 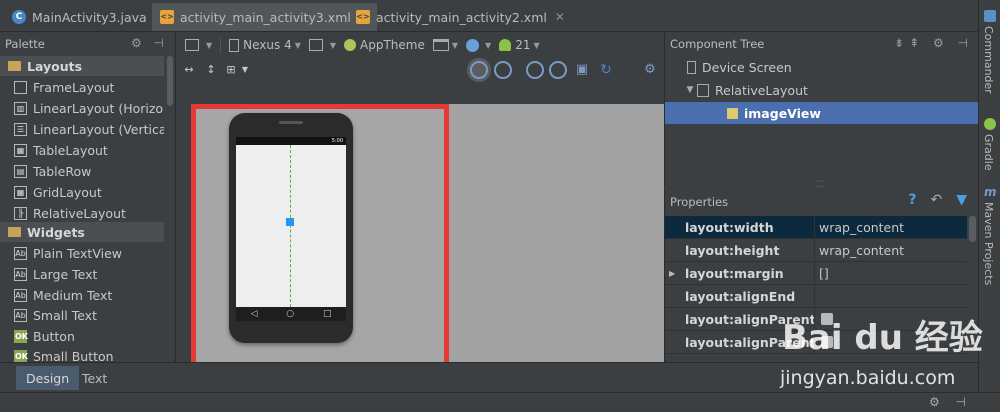 I want to click on tool-window-gradle: Gradle, so click(x=988, y=152).